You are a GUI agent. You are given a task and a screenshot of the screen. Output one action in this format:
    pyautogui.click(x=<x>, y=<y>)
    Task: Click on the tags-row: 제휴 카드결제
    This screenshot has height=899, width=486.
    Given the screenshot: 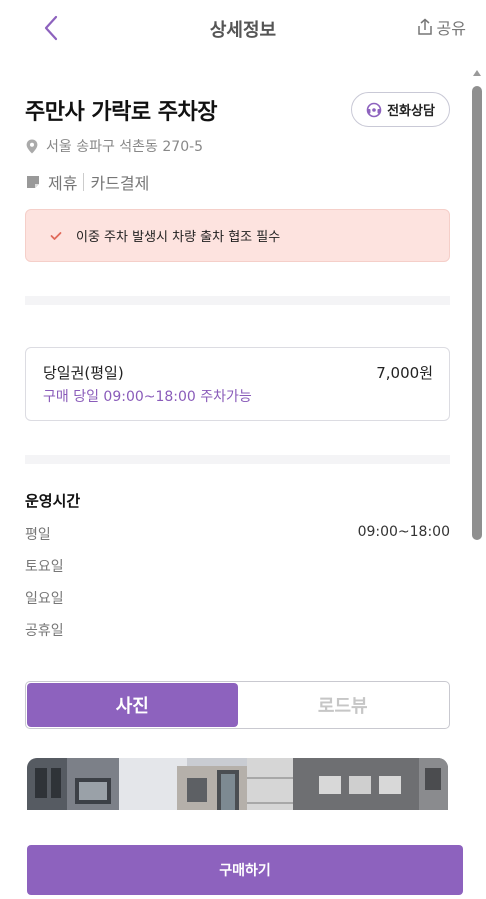 What is the action you would take?
    pyautogui.click(x=87, y=182)
    